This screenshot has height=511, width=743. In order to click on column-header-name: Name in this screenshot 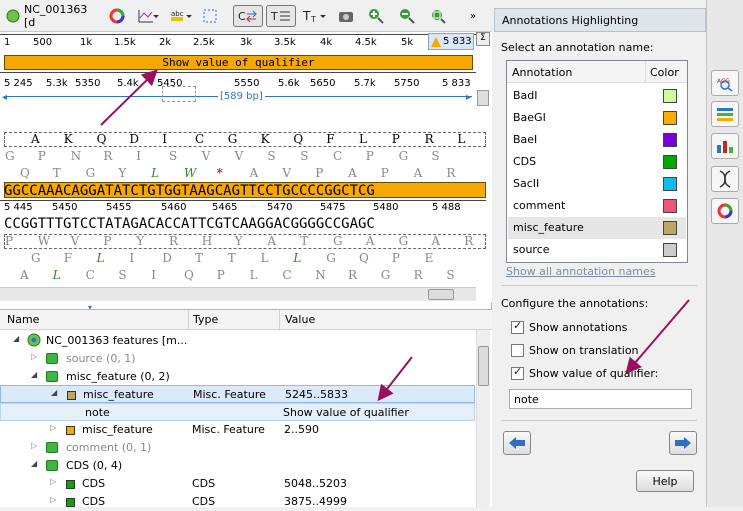, I will do `click(23, 319)`.